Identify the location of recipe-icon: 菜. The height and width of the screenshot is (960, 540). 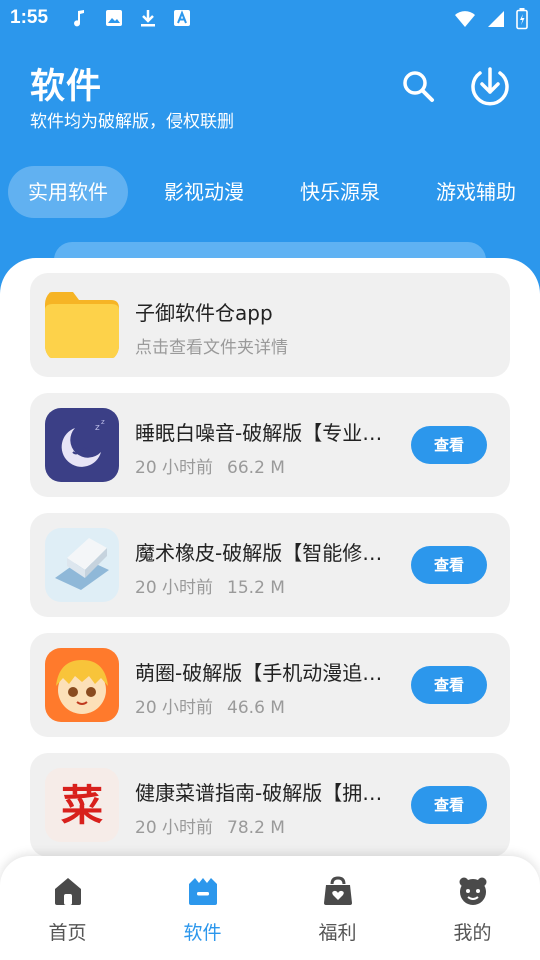
(82, 805).